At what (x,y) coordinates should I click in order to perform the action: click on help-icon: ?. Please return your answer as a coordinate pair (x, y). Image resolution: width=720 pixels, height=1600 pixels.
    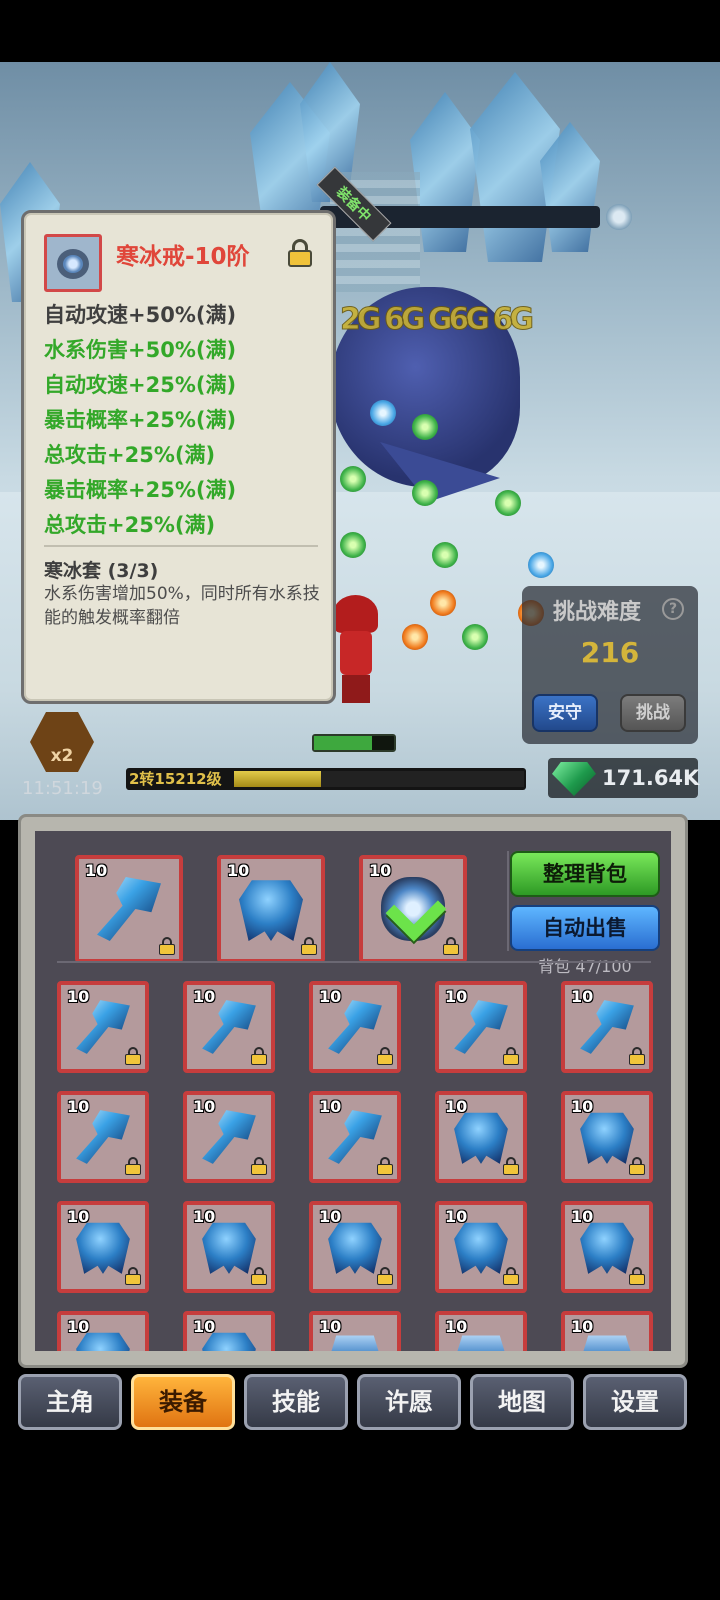
    Looking at the image, I should click on (673, 609).